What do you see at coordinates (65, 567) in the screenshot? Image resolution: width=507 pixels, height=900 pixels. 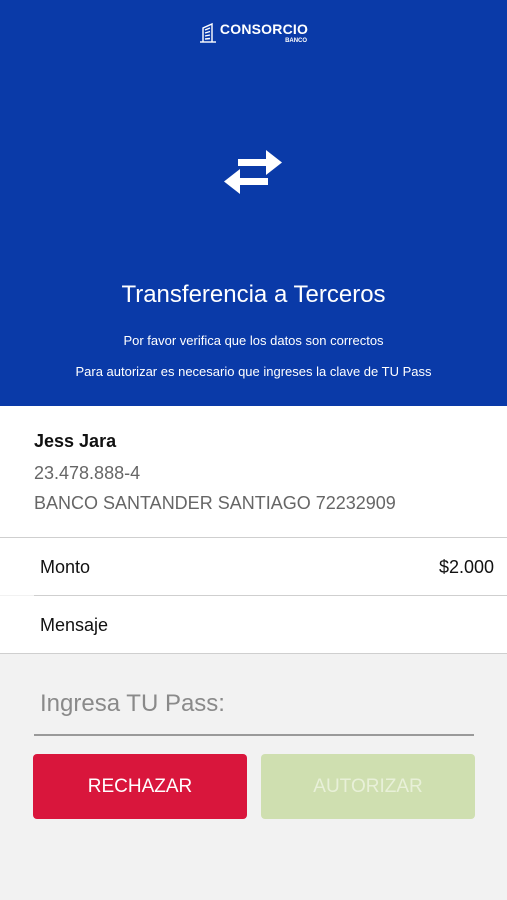 I see `amount-label: Monto` at bounding box center [65, 567].